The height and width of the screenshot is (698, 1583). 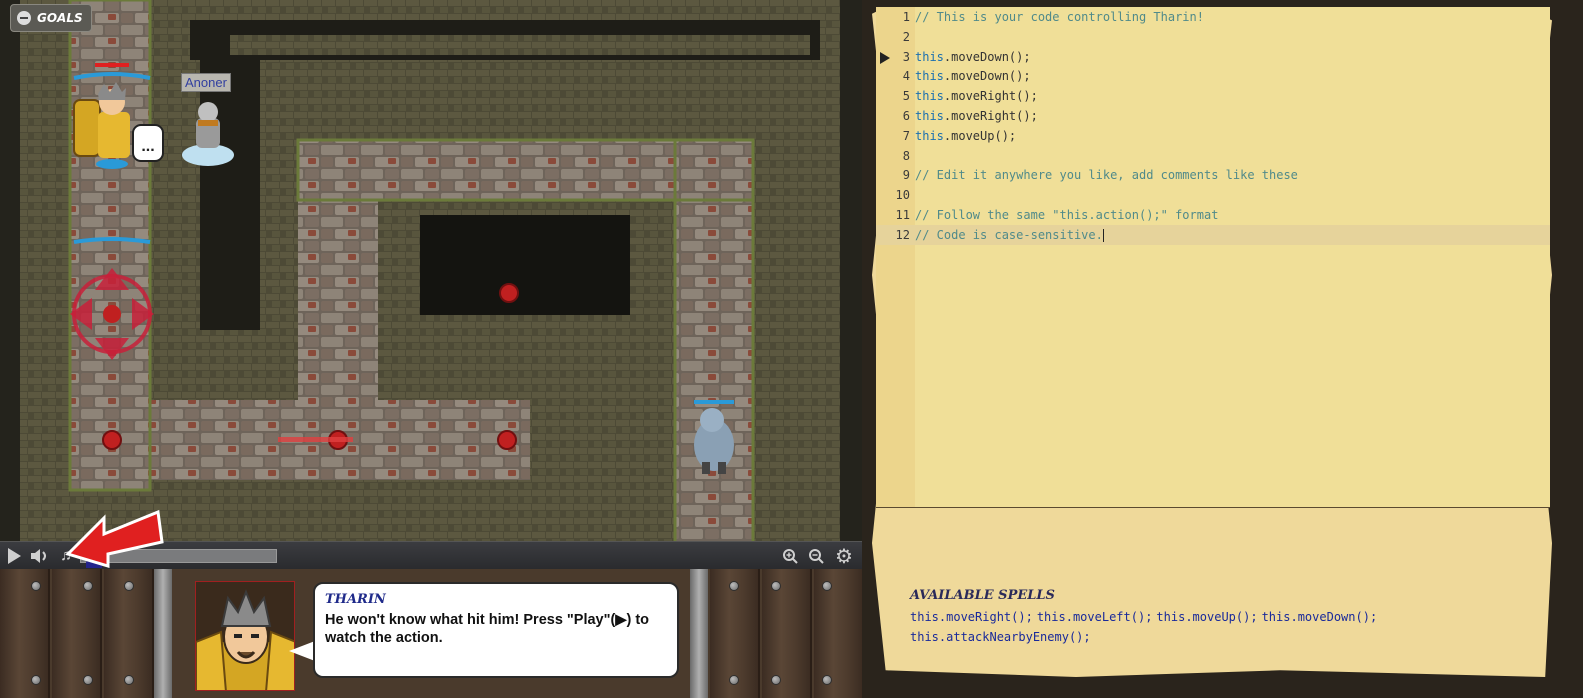 What do you see at coordinates (980, 135) in the screenshot?
I see `method-call: .moveUp();` at bounding box center [980, 135].